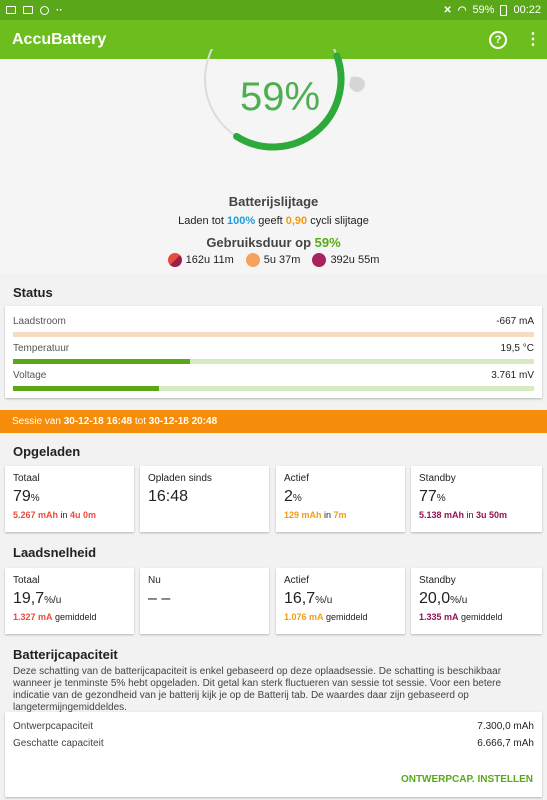  I want to click on more-notifications-icon: ··, so click(59, 10).